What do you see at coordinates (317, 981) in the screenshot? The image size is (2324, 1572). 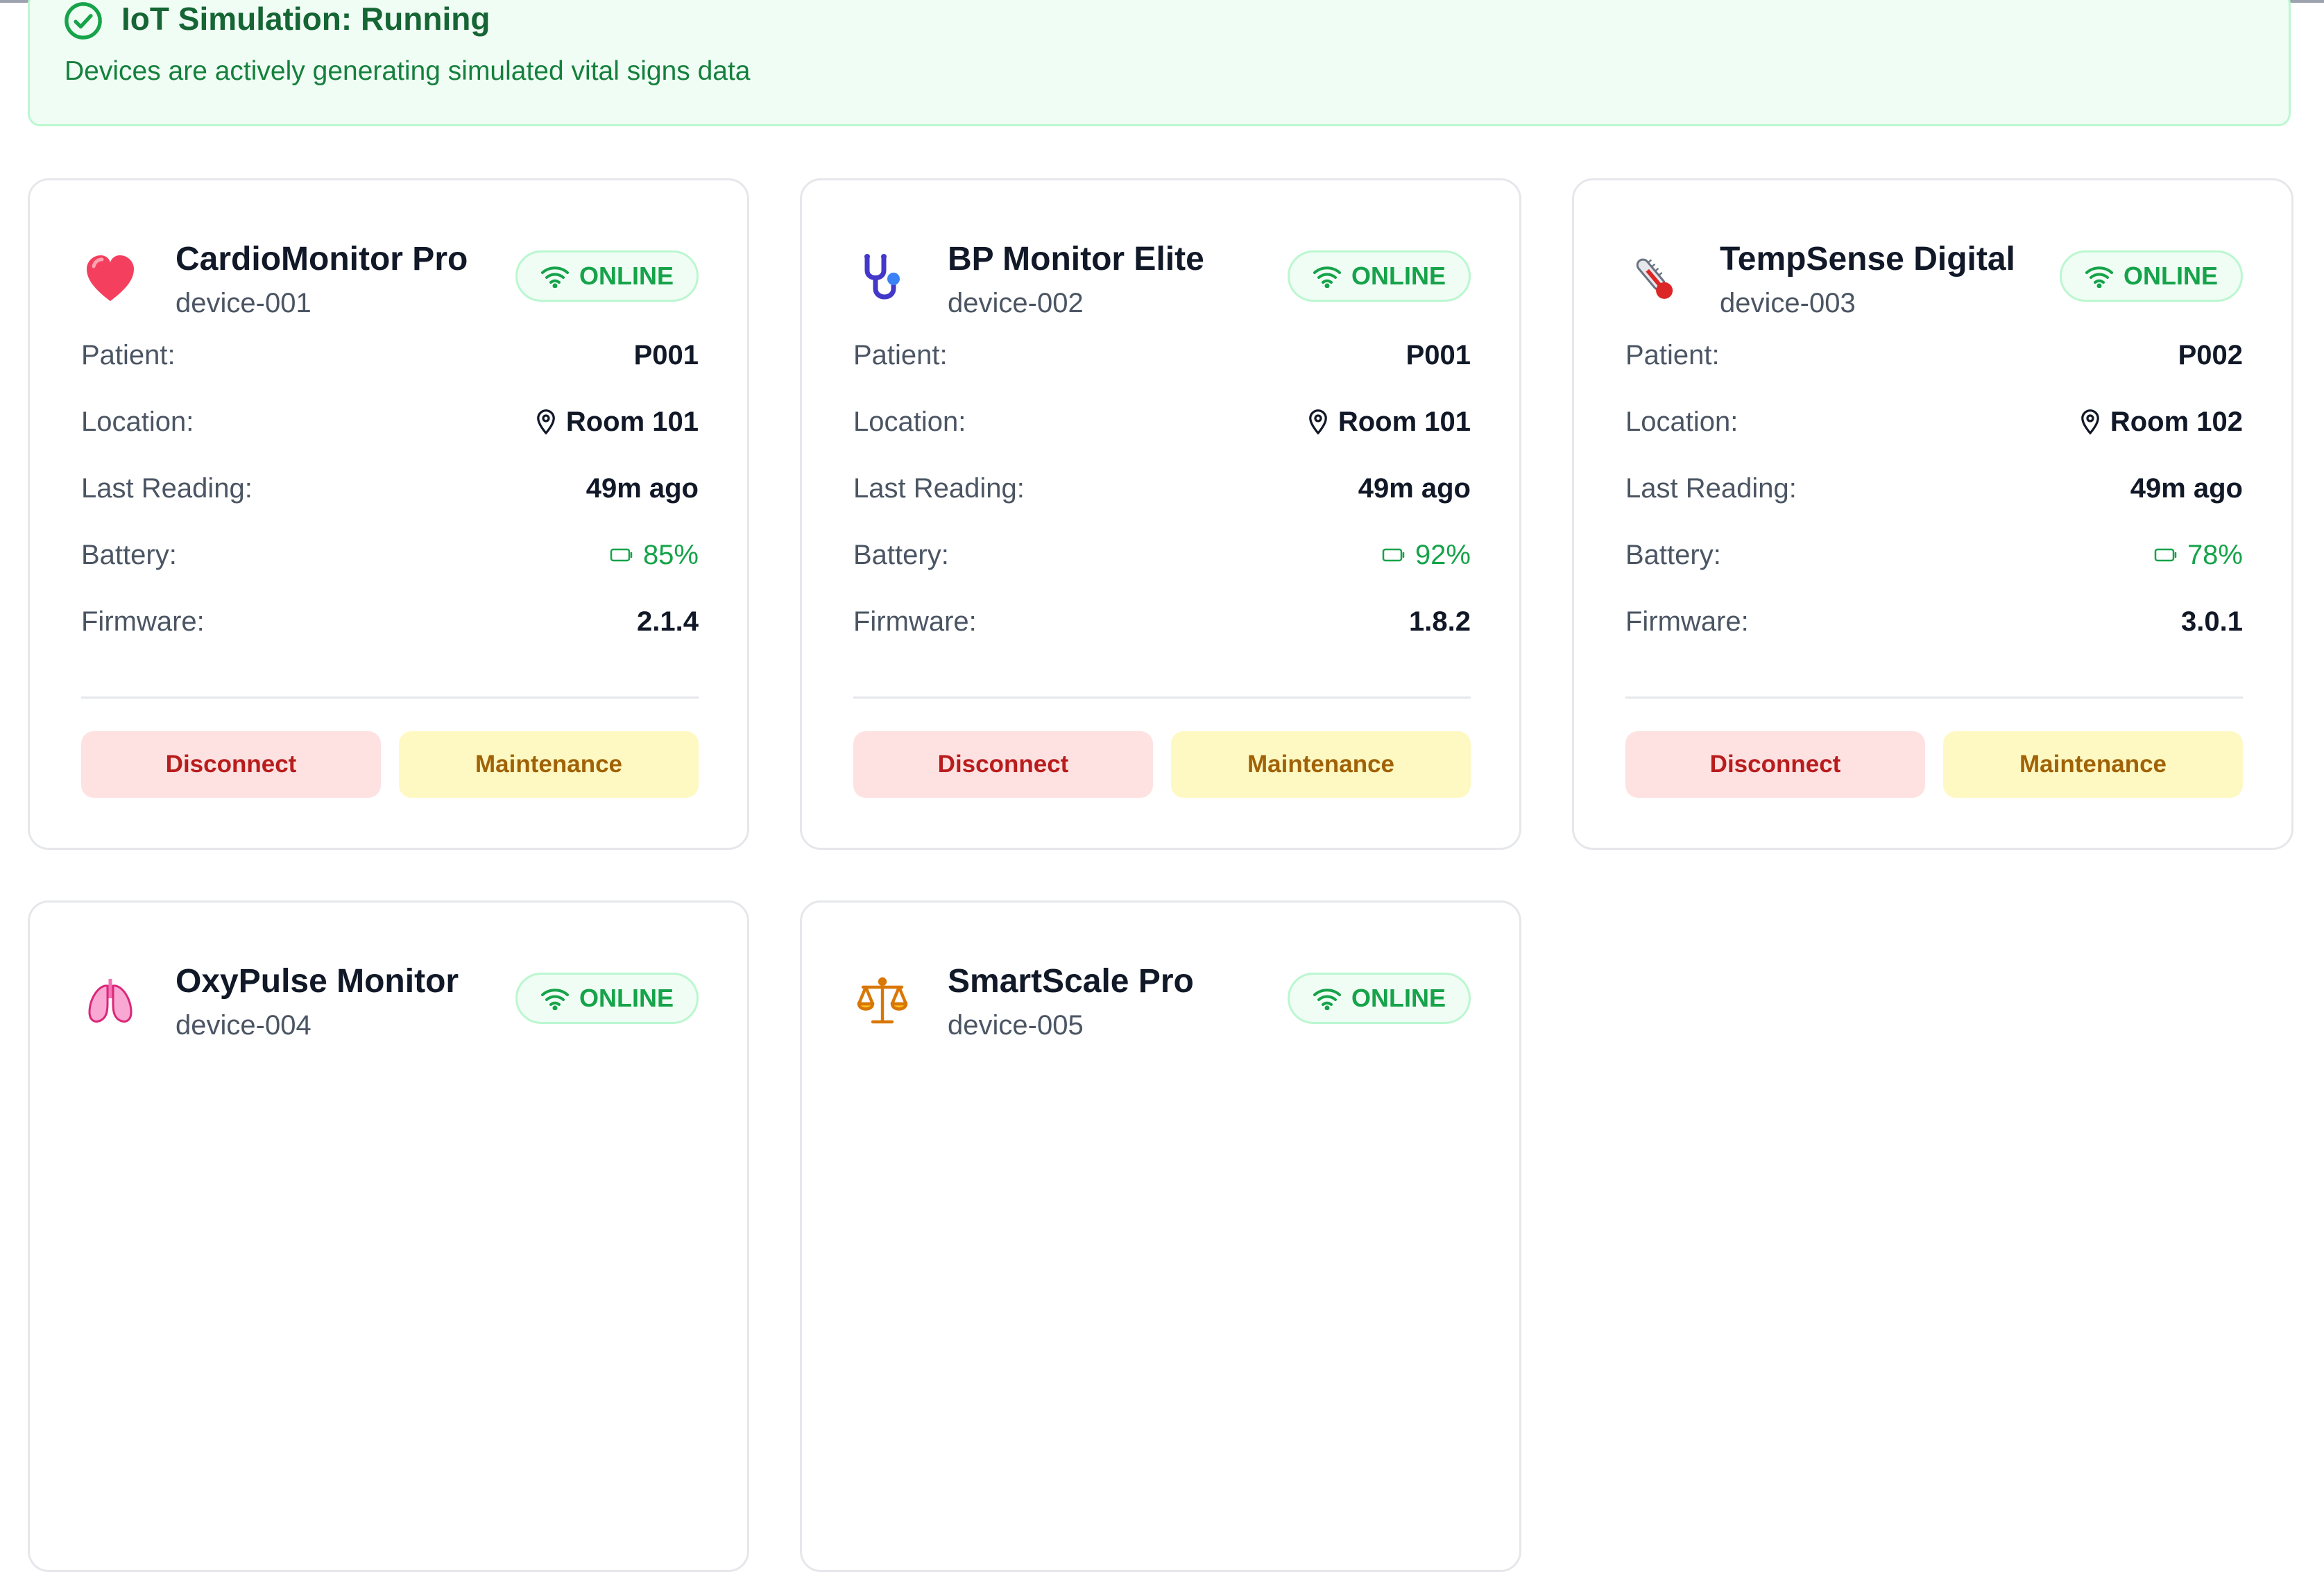 I see `device-name: OxyPulse Monitor` at bounding box center [317, 981].